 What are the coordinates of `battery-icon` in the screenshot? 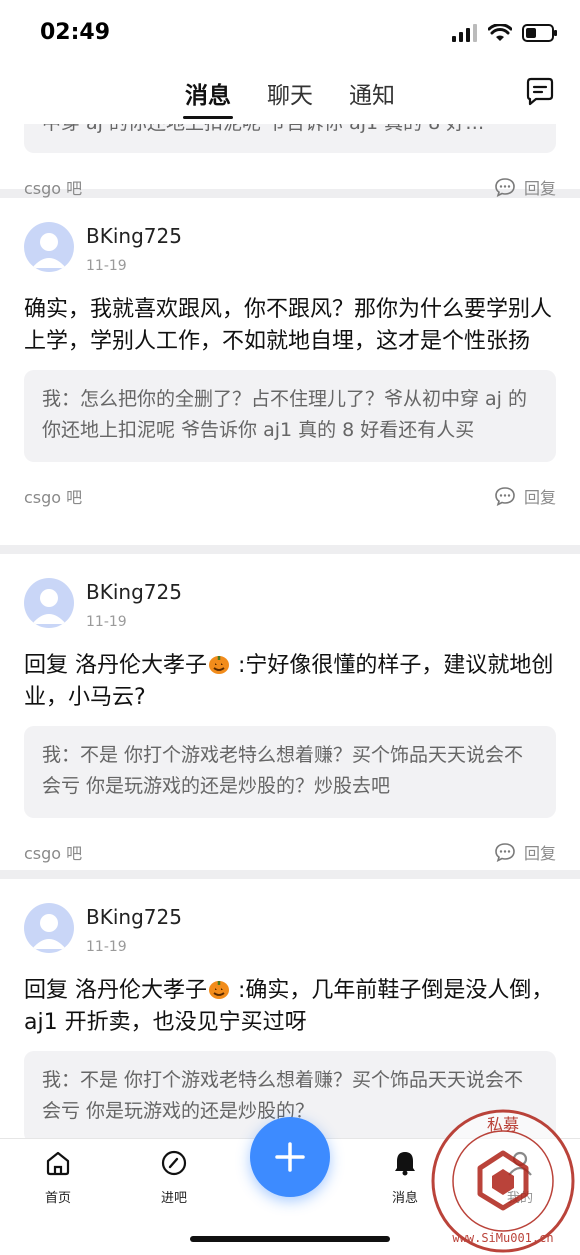 It's located at (539, 33).